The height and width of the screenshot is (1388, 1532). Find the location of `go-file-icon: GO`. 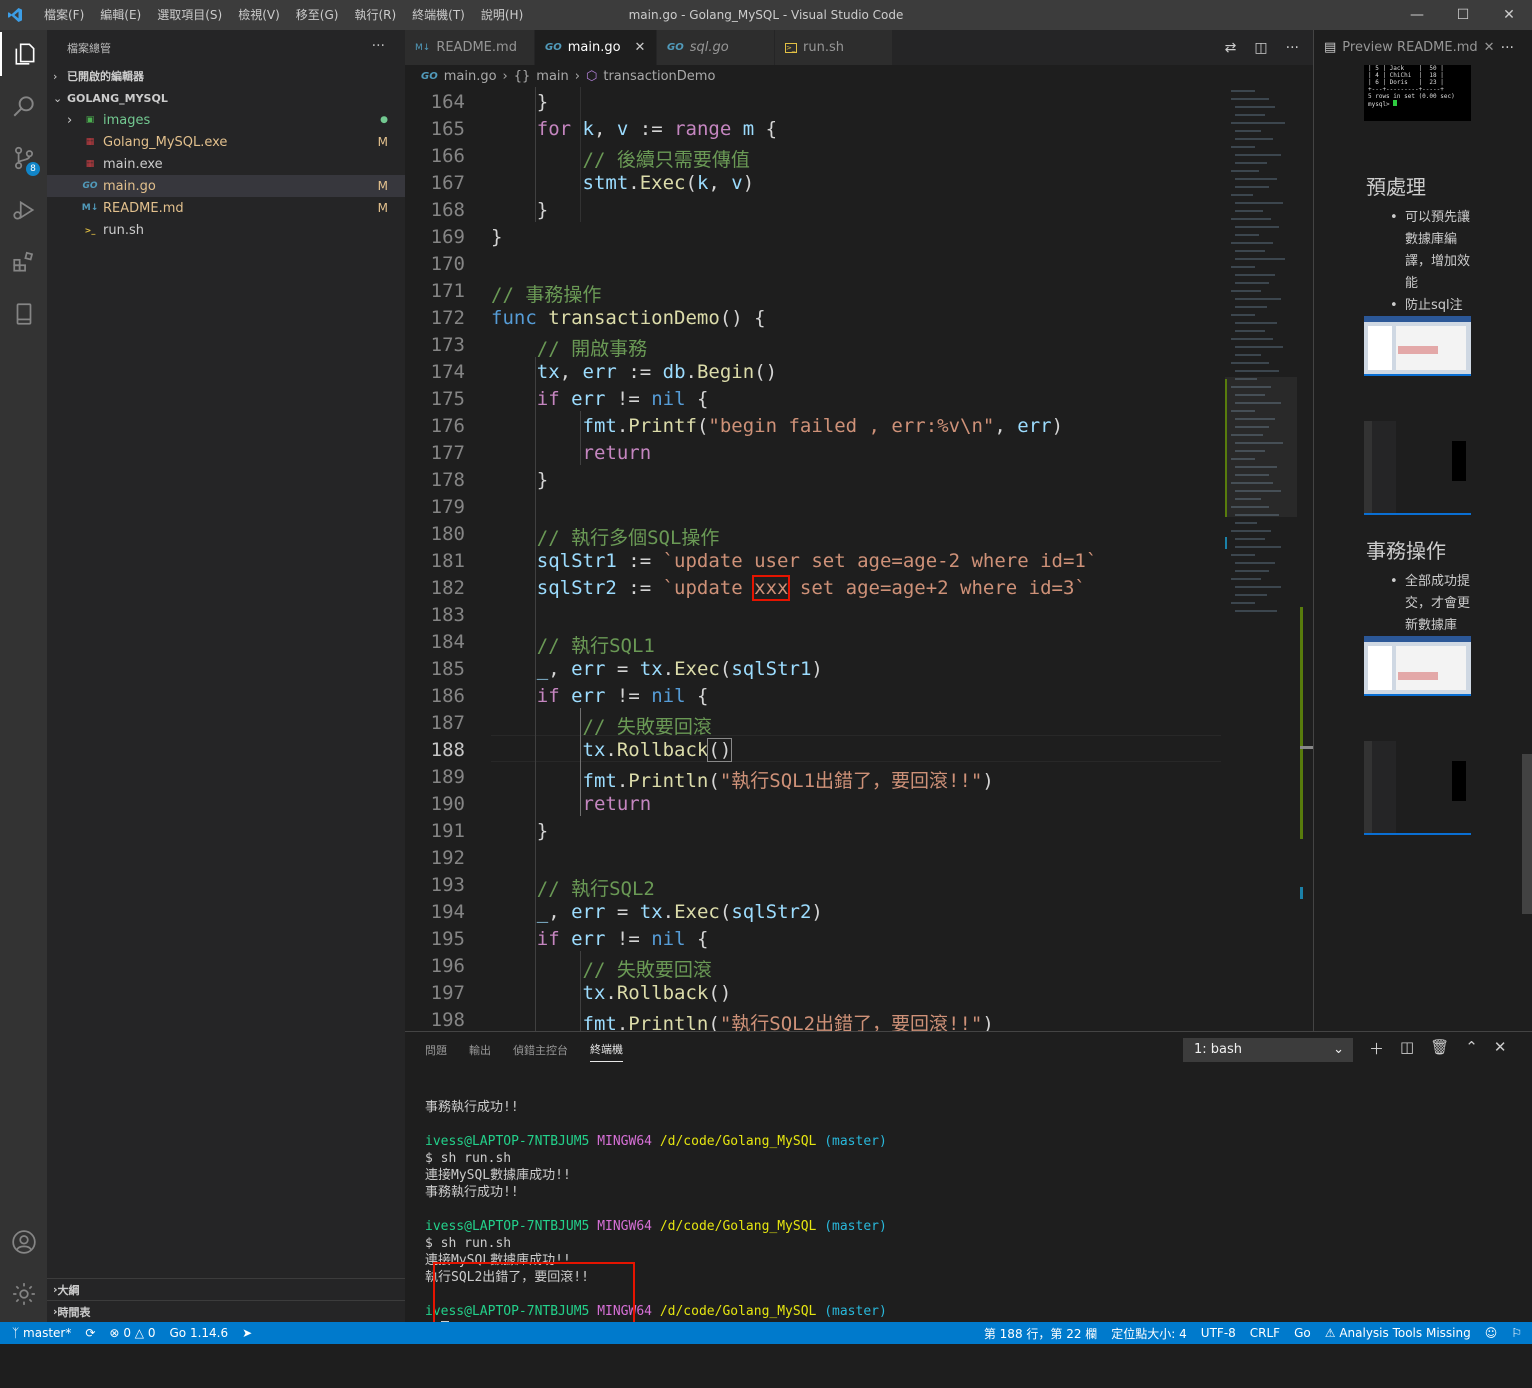

go-file-icon: GO is located at coordinates (90, 186).